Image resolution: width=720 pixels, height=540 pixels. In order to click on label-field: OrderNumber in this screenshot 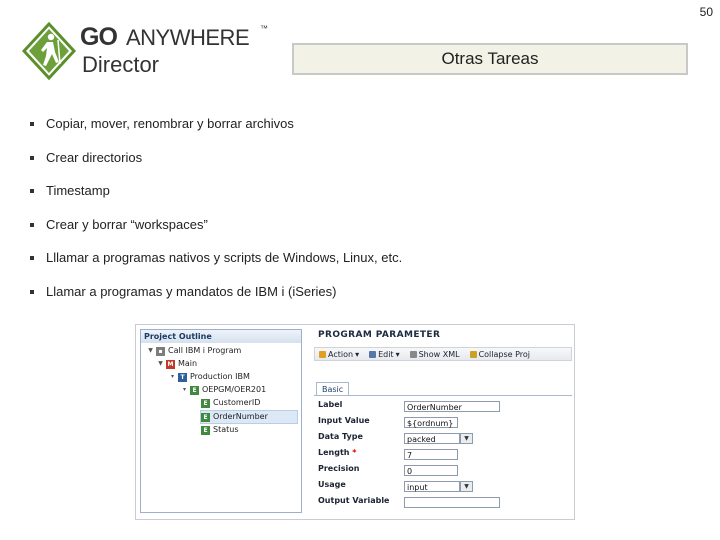, I will do `click(452, 406)`.